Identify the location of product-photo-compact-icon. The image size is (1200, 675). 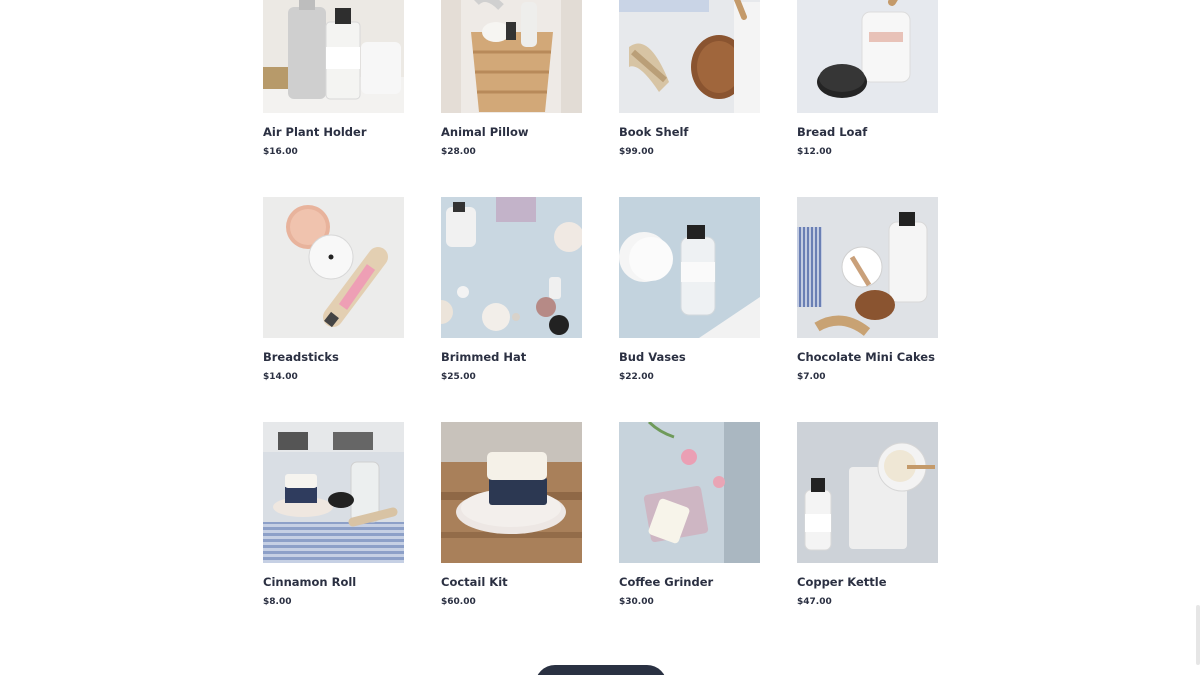
(333, 267).